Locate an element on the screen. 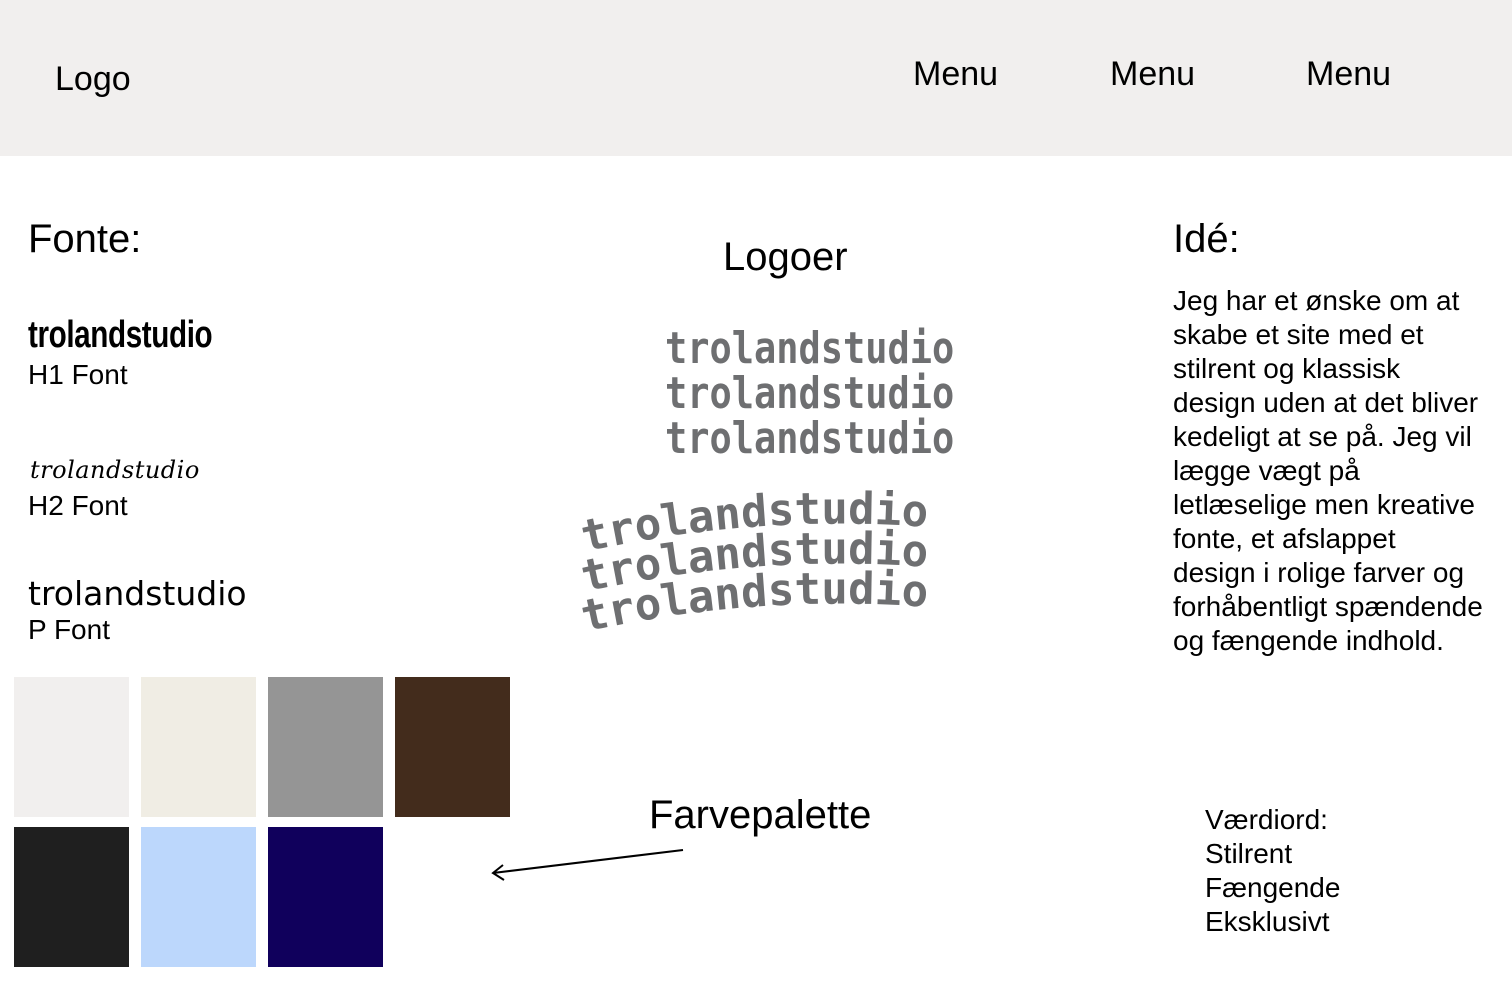 This screenshot has width=1512, height=982. values-title: Værdiord: is located at coordinates (1266, 819).